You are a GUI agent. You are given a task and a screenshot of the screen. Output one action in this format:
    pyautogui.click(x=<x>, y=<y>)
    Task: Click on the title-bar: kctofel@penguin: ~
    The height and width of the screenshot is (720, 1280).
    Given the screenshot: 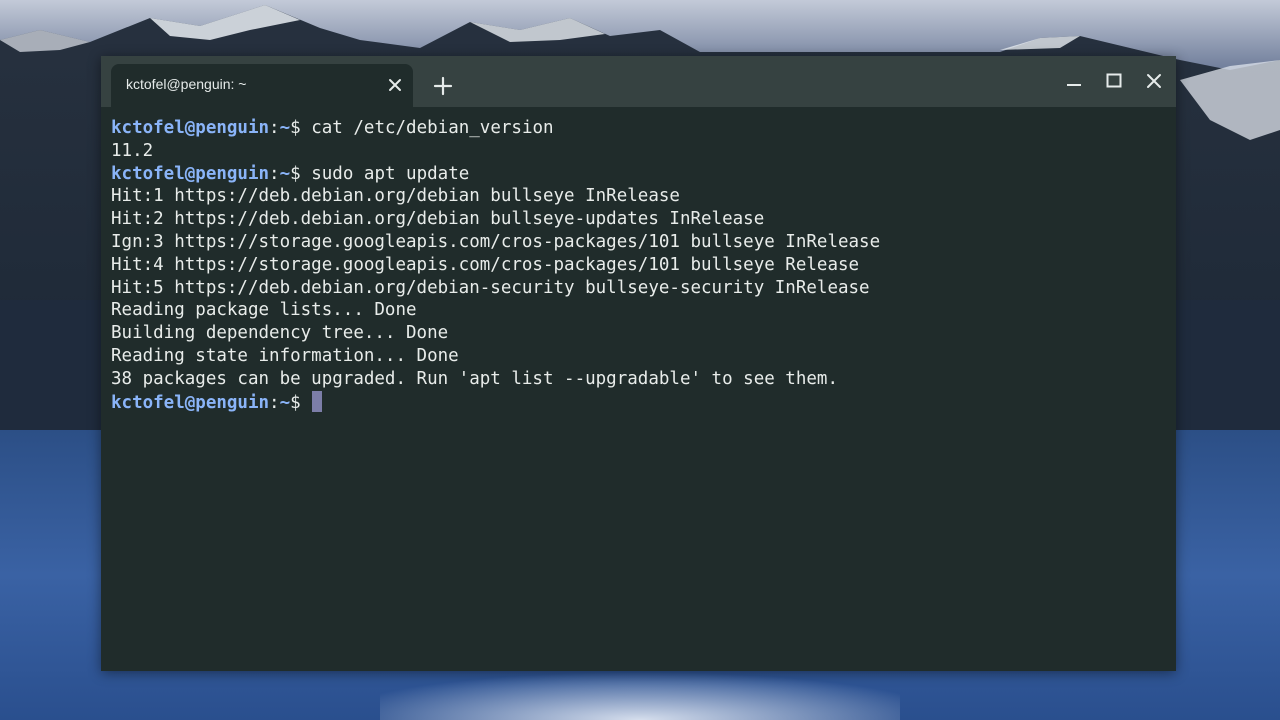 What is the action you would take?
    pyautogui.click(x=638, y=81)
    